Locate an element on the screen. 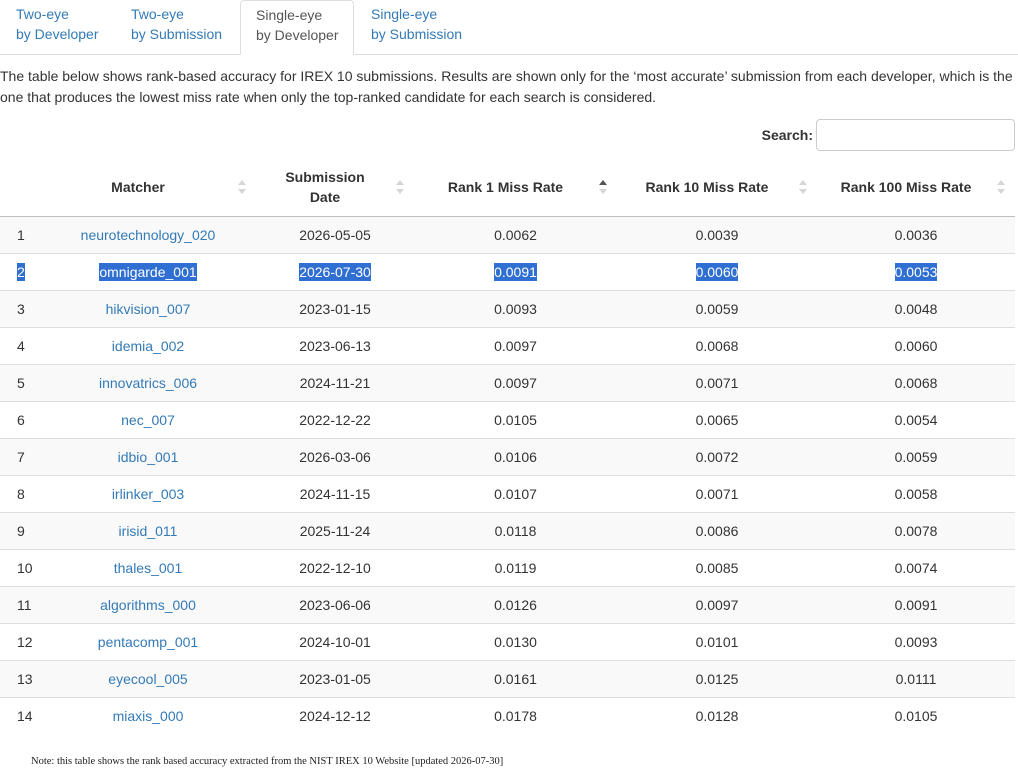  cell-value: 0.0074 is located at coordinates (916, 568).